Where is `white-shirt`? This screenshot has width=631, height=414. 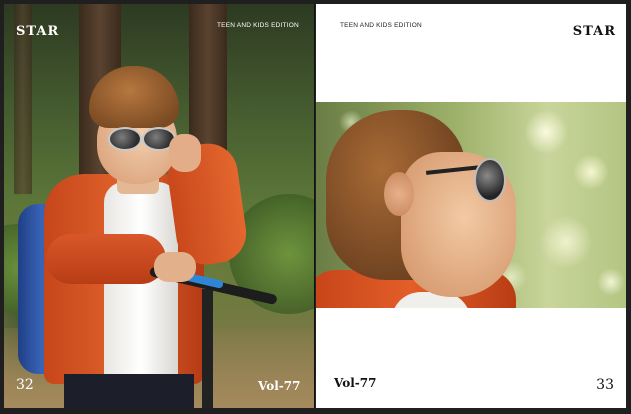
white-shirt is located at coordinates (141, 284).